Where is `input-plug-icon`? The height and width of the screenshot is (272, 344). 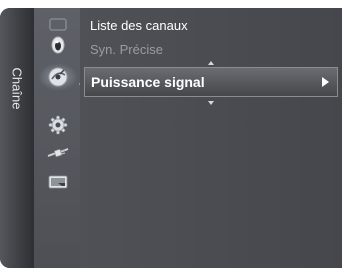
input-plug-icon is located at coordinates (58, 154).